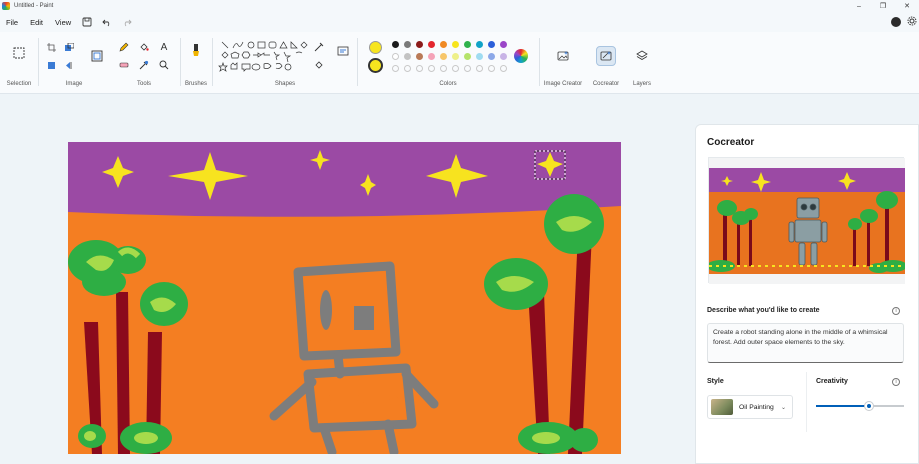 Image resolution: width=919 pixels, height=464 pixels. I want to click on group-cocreator: Cocreator, so click(606, 63).